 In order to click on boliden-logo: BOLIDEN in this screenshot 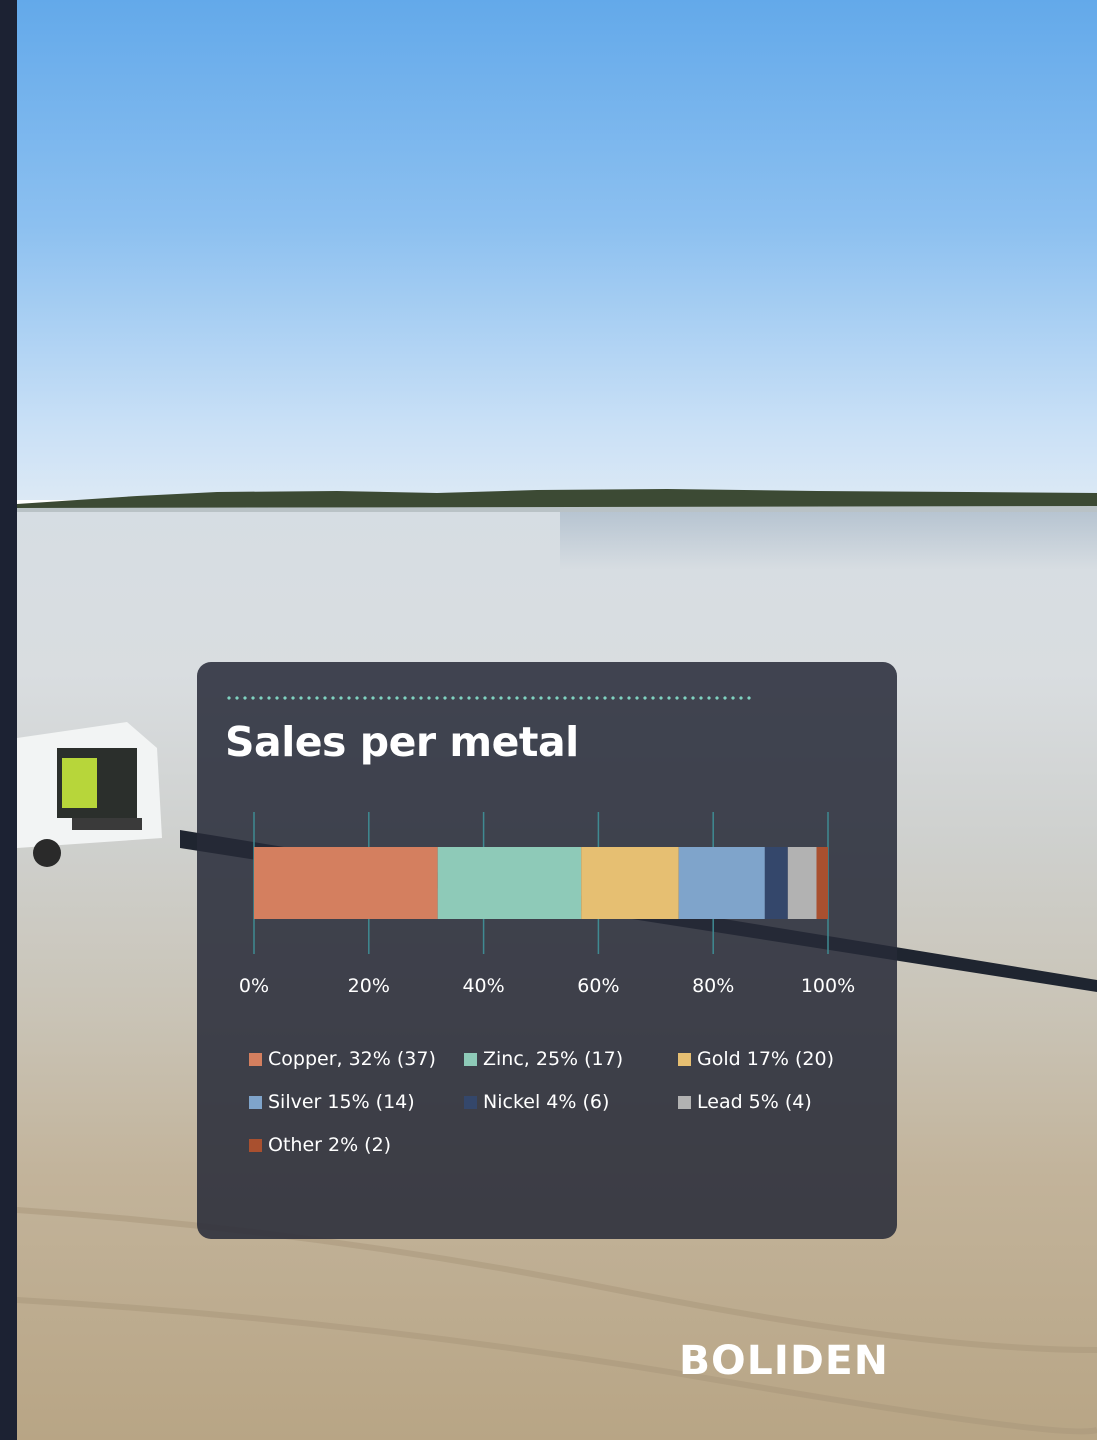, I will do `click(783, 1361)`.